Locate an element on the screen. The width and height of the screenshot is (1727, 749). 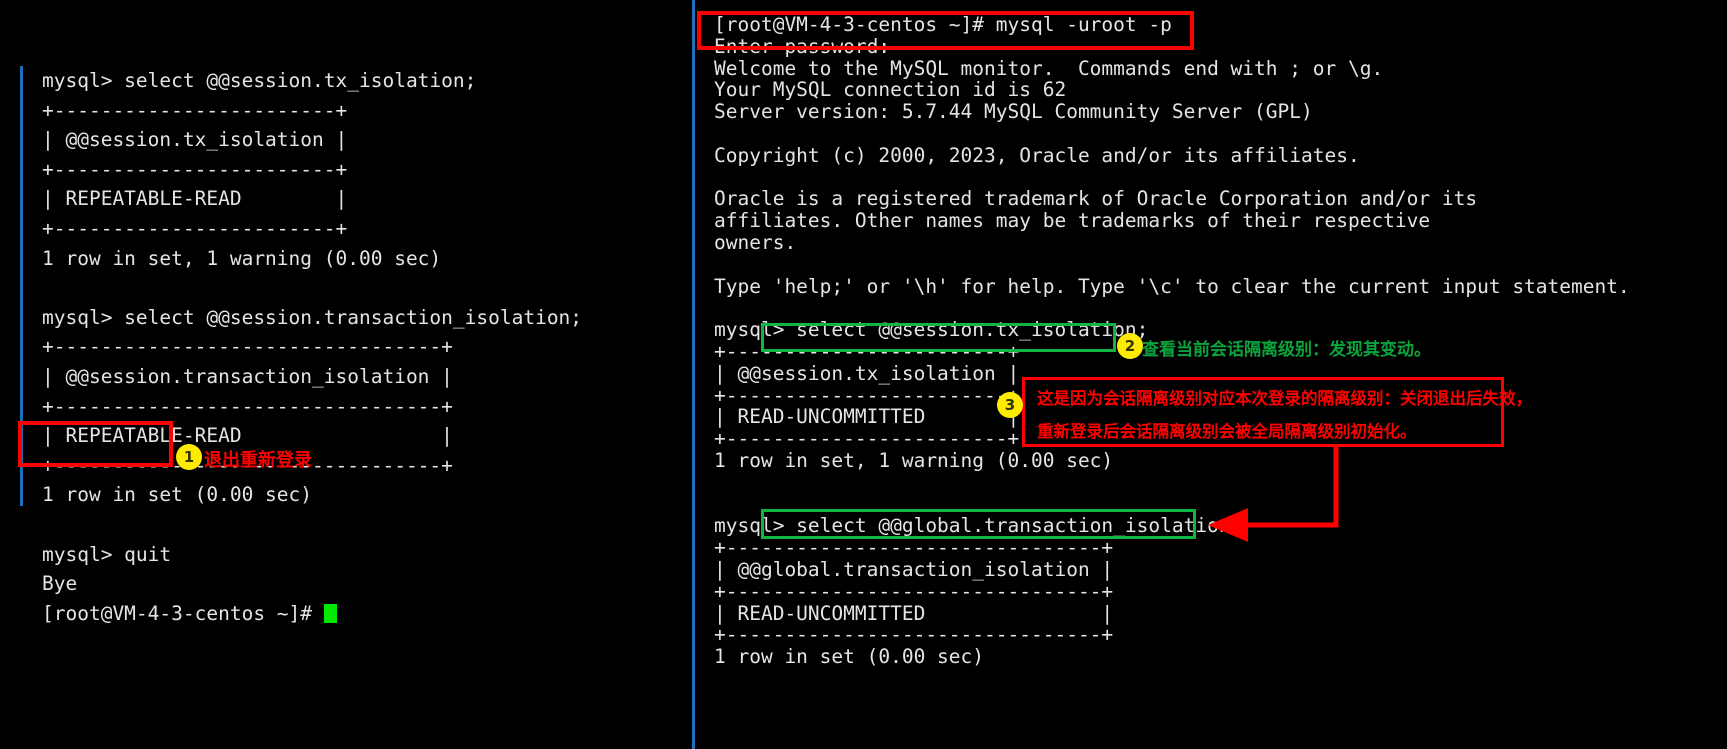
callout-text-2: 查看当前会话隔离级别：发现其变动。 is located at coordinates (1286, 350).